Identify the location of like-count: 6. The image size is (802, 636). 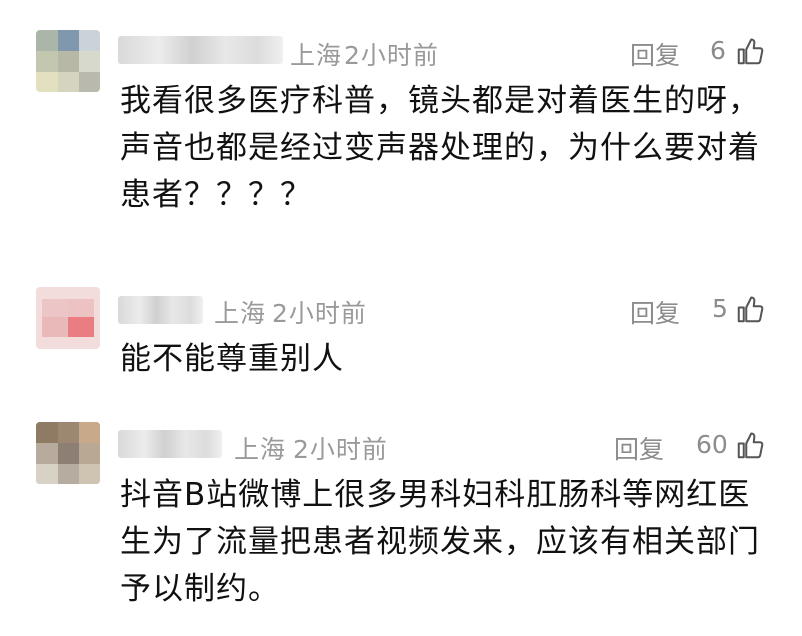
(718, 50).